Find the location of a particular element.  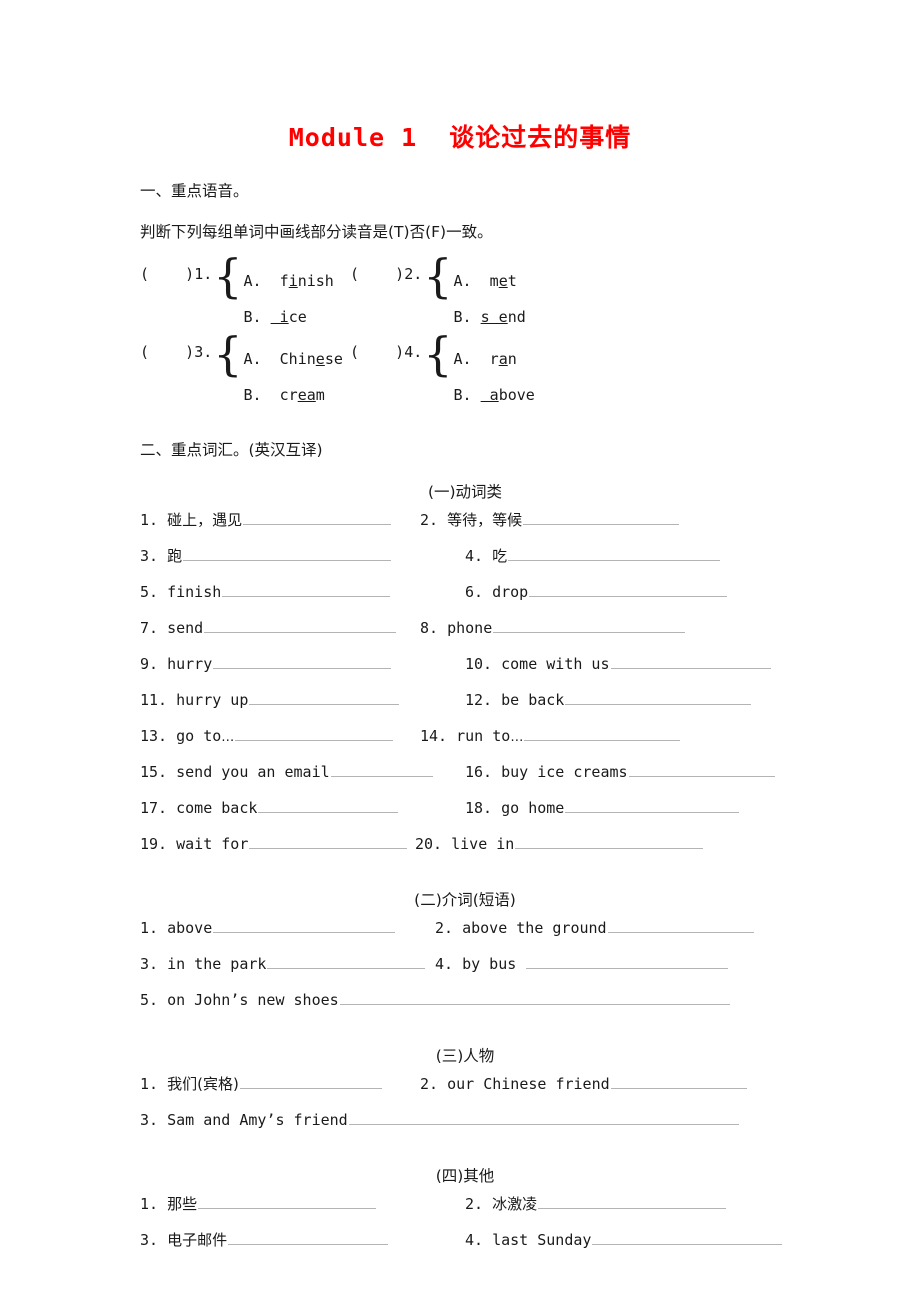

vocabulary-item: 16. buy ice creams is located at coordinates (620, 772).